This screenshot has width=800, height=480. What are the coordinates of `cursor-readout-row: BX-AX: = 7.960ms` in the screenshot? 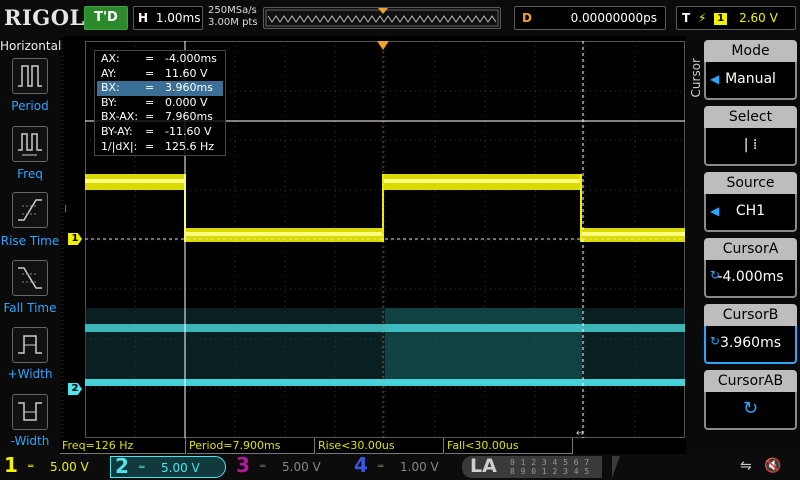 It's located at (160, 117).